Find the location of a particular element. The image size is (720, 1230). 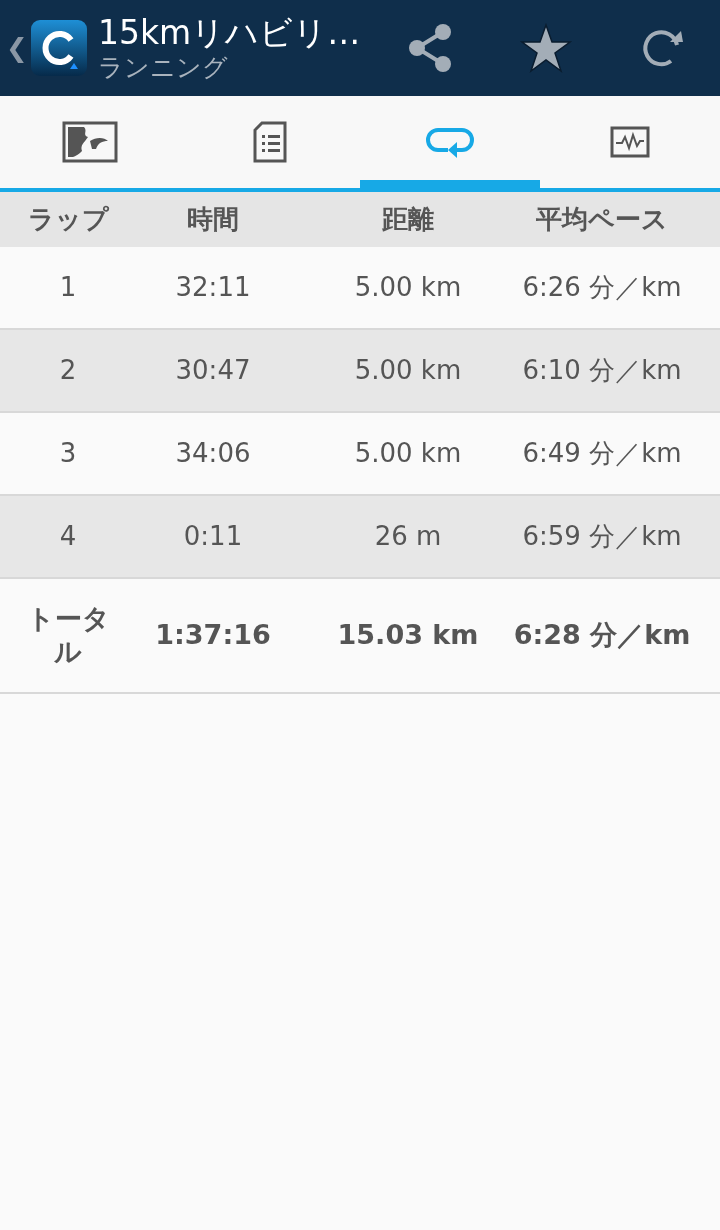

activity-chart-icon is located at coordinates (630, 142).